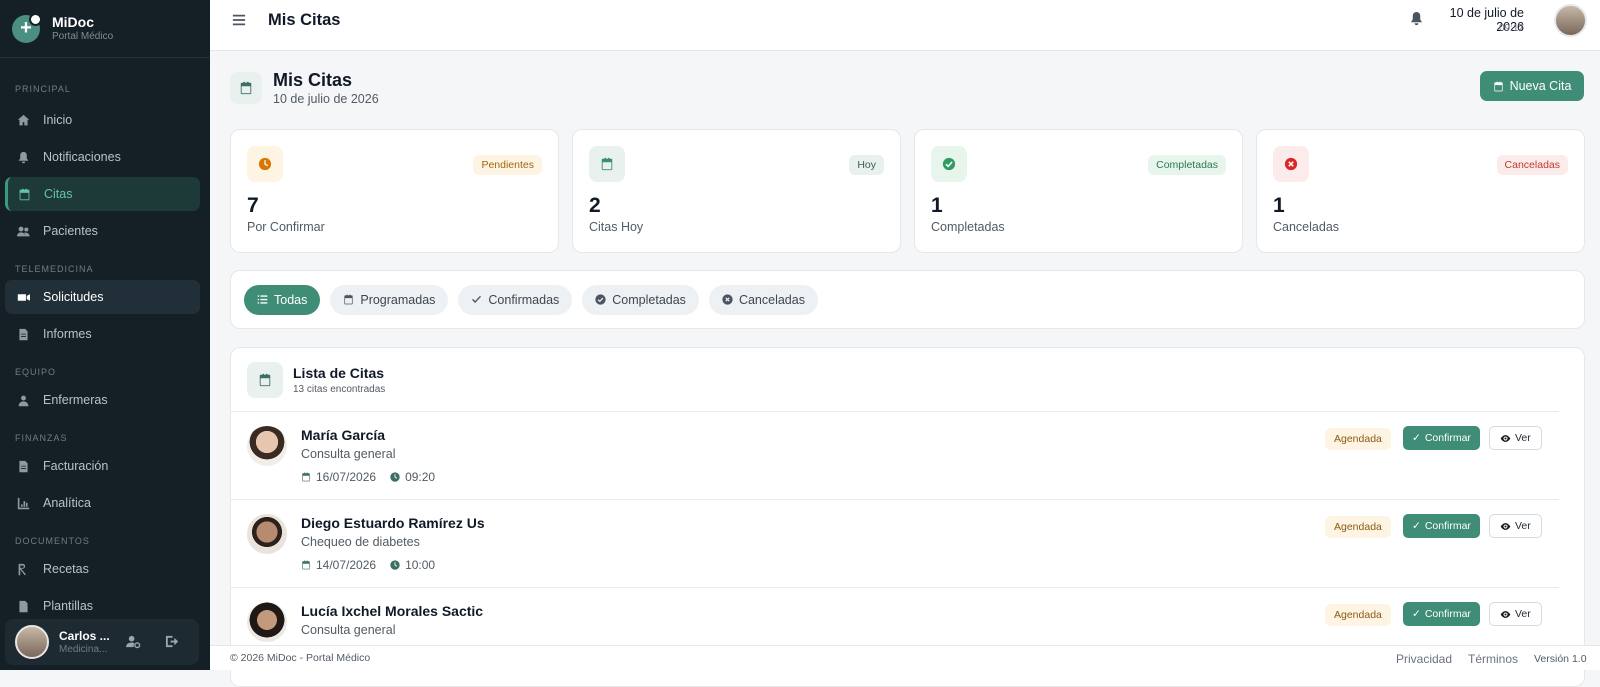 The image size is (1600, 687). Describe the element at coordinates (22, 569) in the screenshot. I see `prescription-icon` at that location.